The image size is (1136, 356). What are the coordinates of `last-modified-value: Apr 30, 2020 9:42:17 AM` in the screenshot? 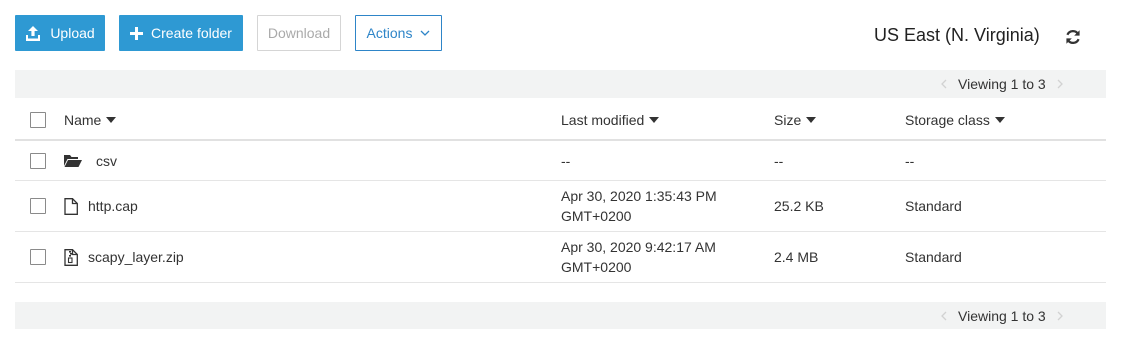 It's located at (638, 247).